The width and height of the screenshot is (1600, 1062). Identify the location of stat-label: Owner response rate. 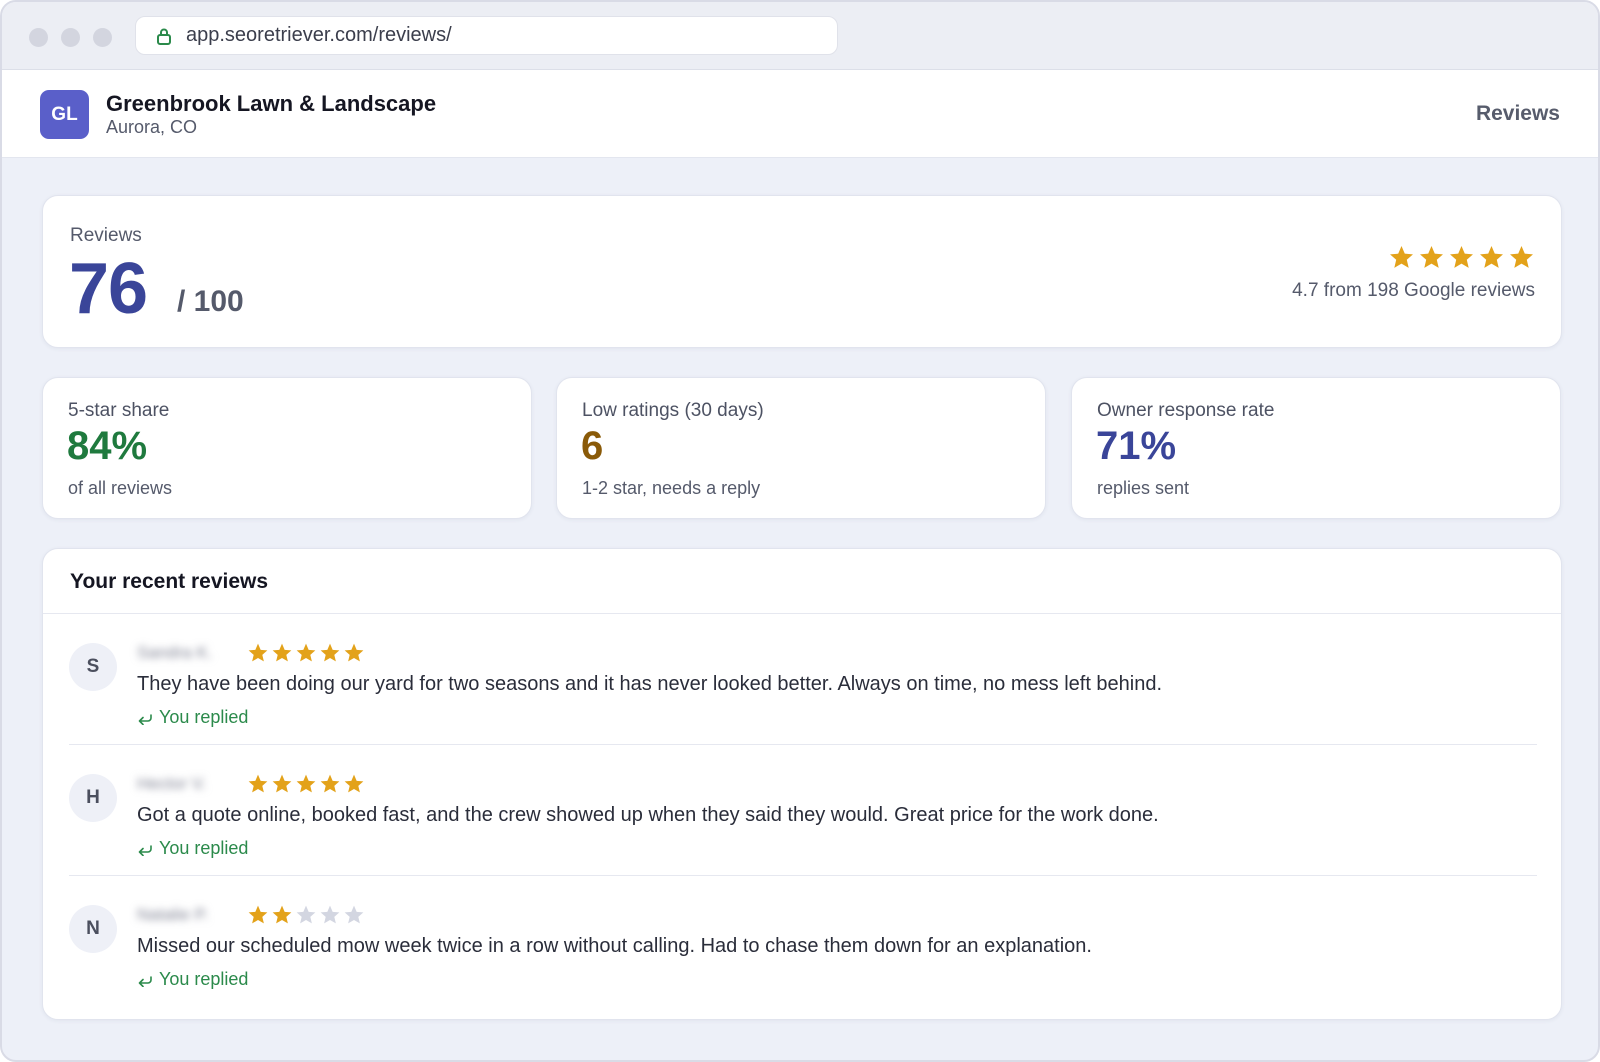
(1186, 410).